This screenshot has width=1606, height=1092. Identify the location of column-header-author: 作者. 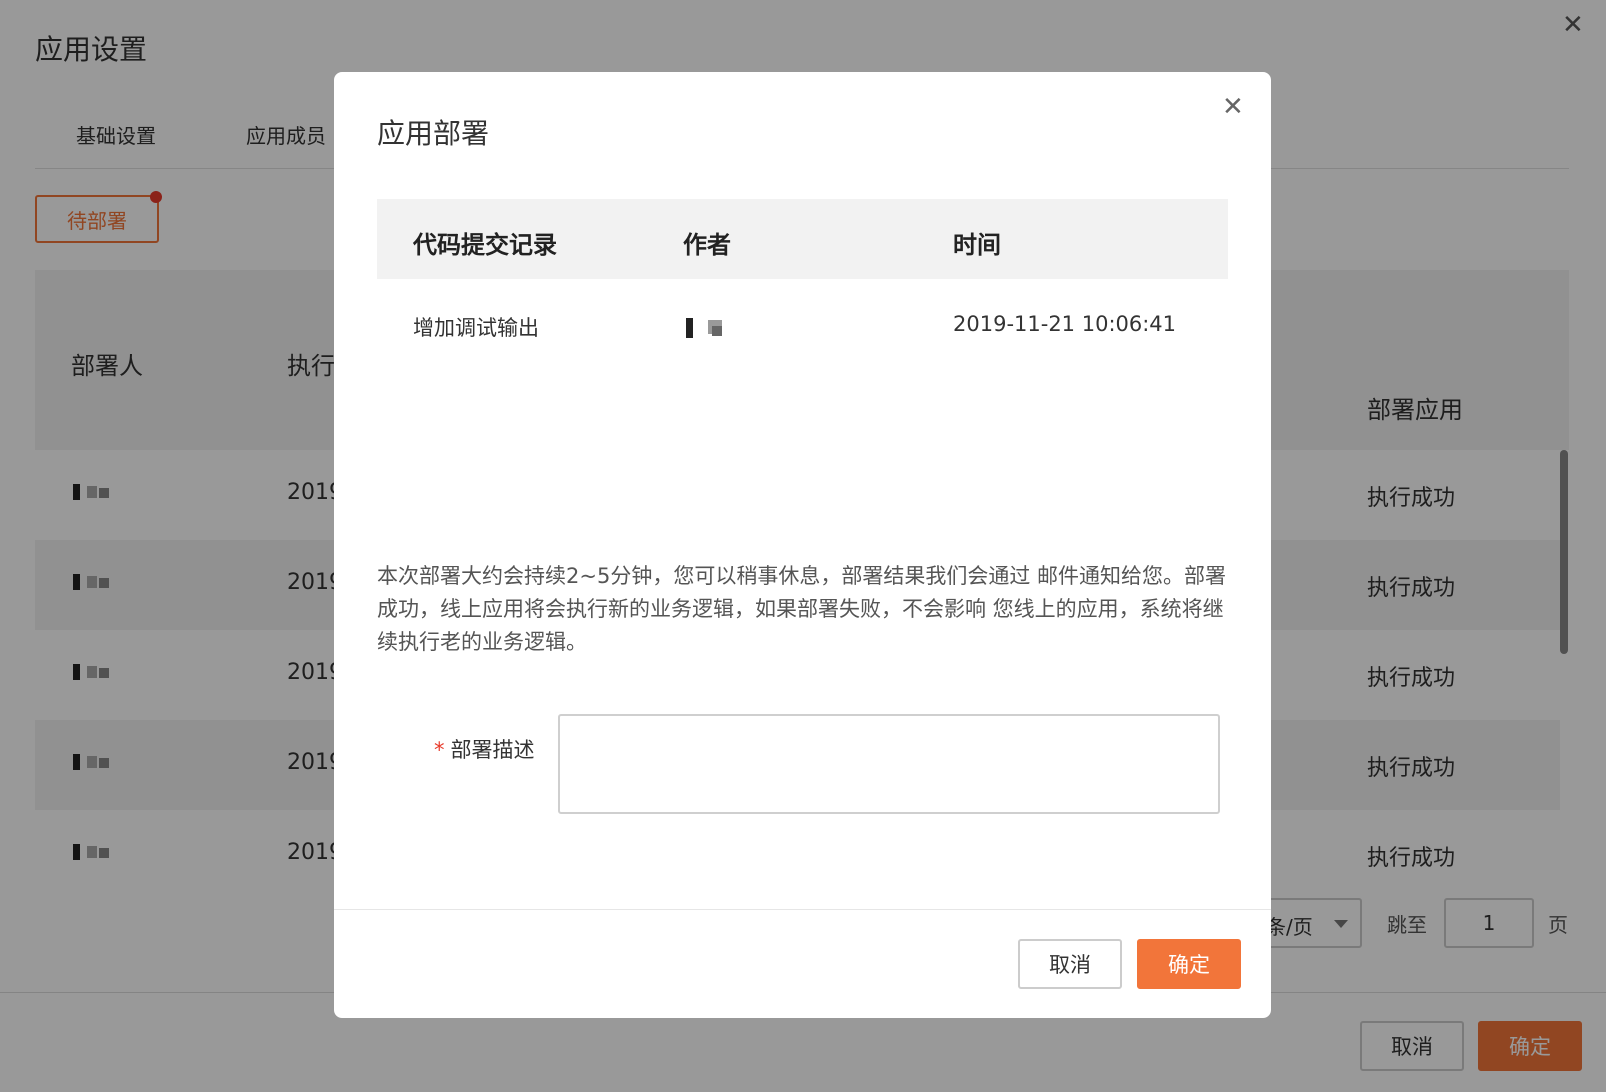
(707, 245).